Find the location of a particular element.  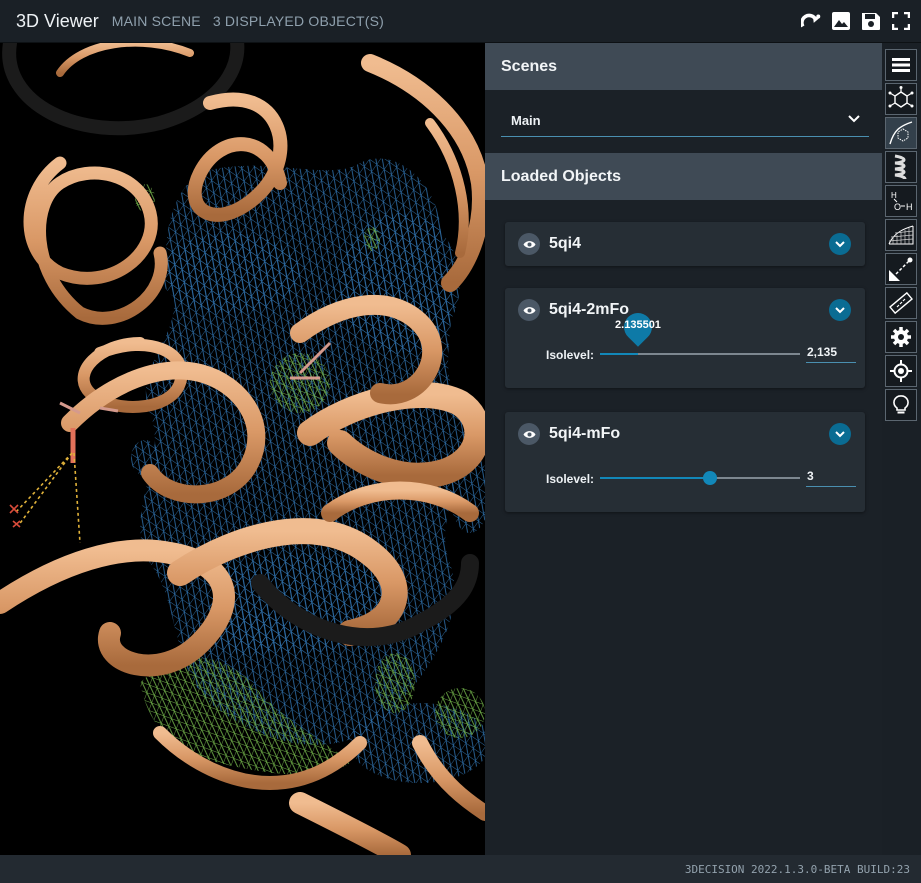

loaded-objects-header: Loaded Objects is located at coordinates (683, 176).